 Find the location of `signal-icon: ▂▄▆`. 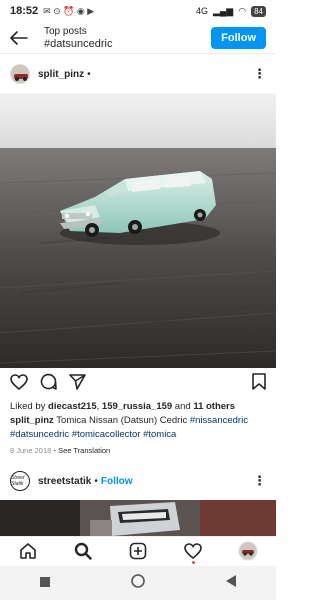

signal-icon: ▂▄▆ is located at coordinates (223, 10).